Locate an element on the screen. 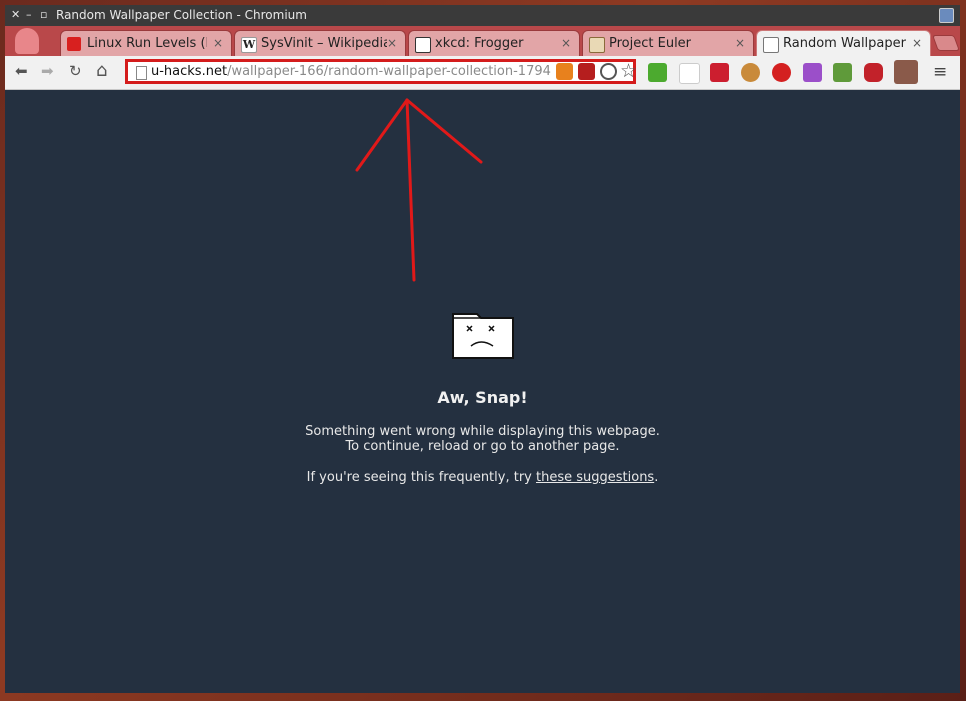  tab-label: Random Wallpaper C is located at coordinates (845, 43).